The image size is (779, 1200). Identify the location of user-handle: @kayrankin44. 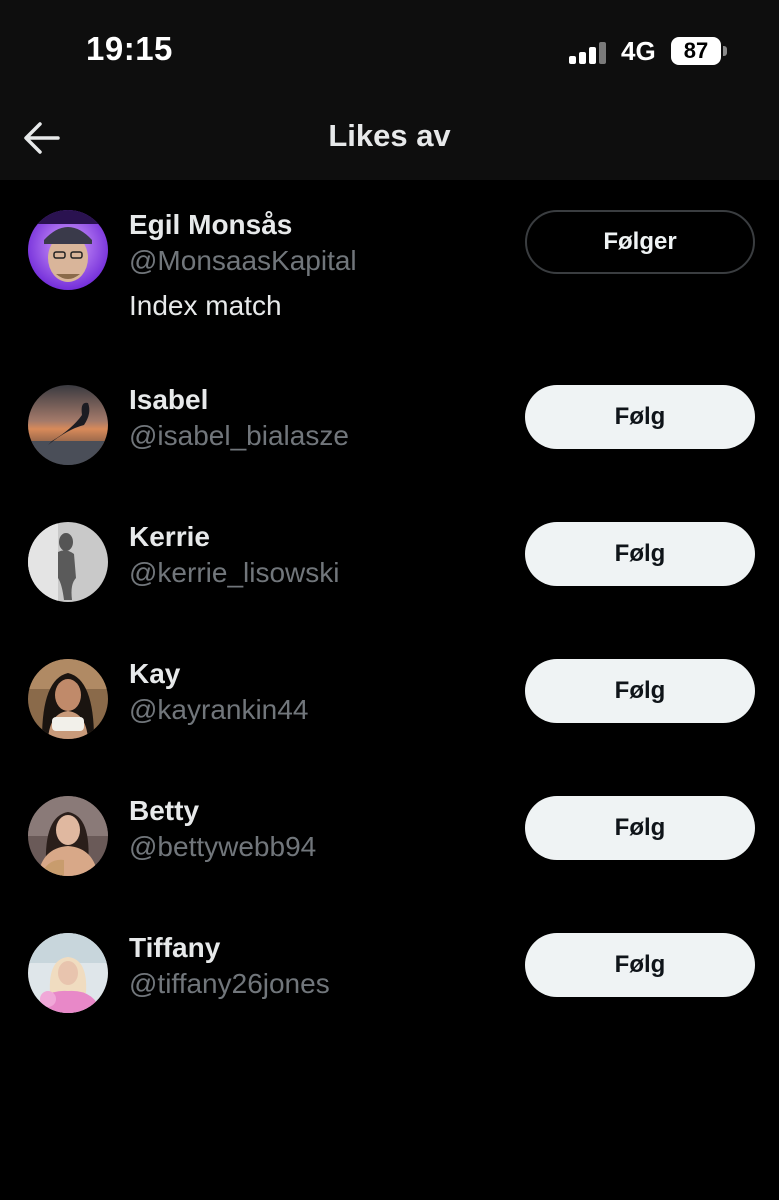
(218, 710).